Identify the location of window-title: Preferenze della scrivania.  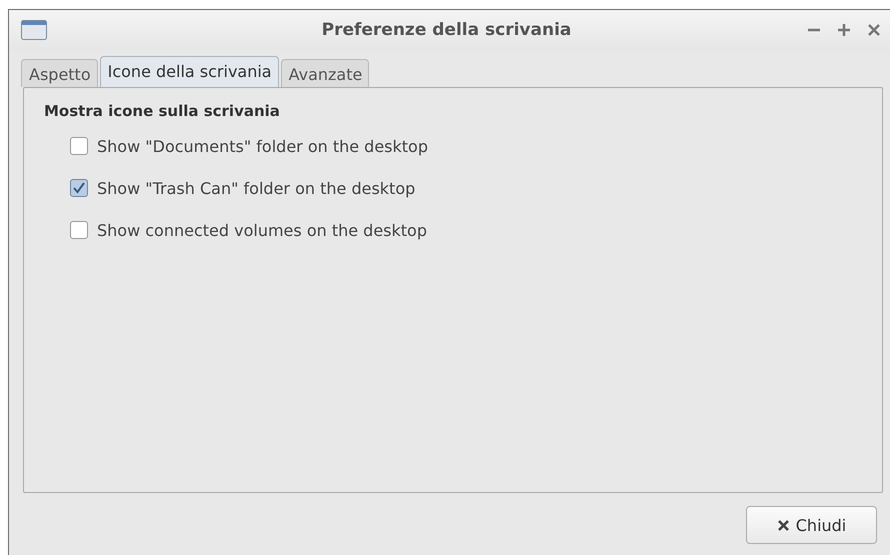
(446, 30).